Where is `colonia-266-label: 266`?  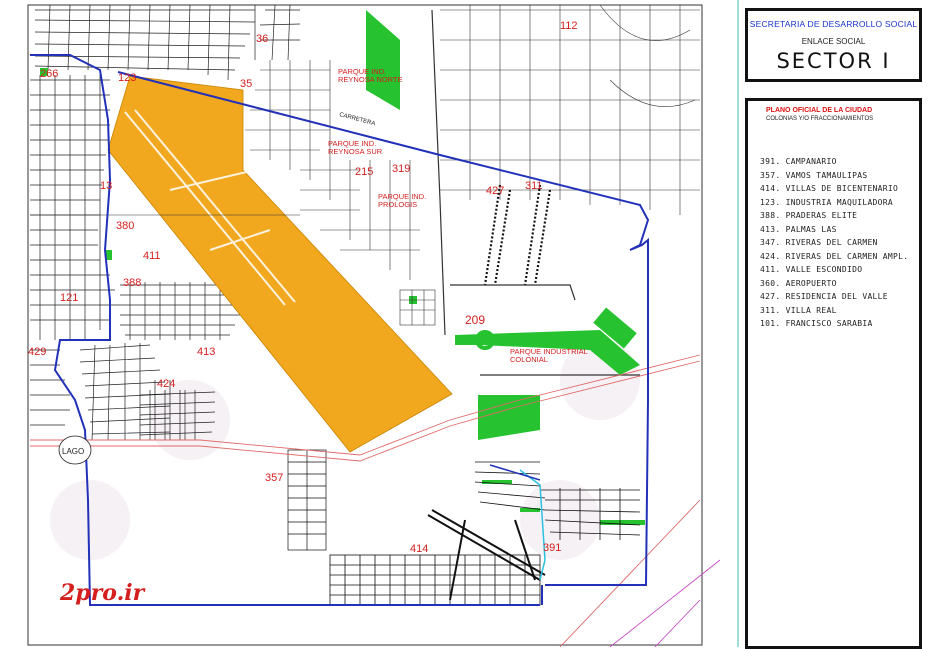 colonia-266-label: 266 is located at coordinates (49, 74).